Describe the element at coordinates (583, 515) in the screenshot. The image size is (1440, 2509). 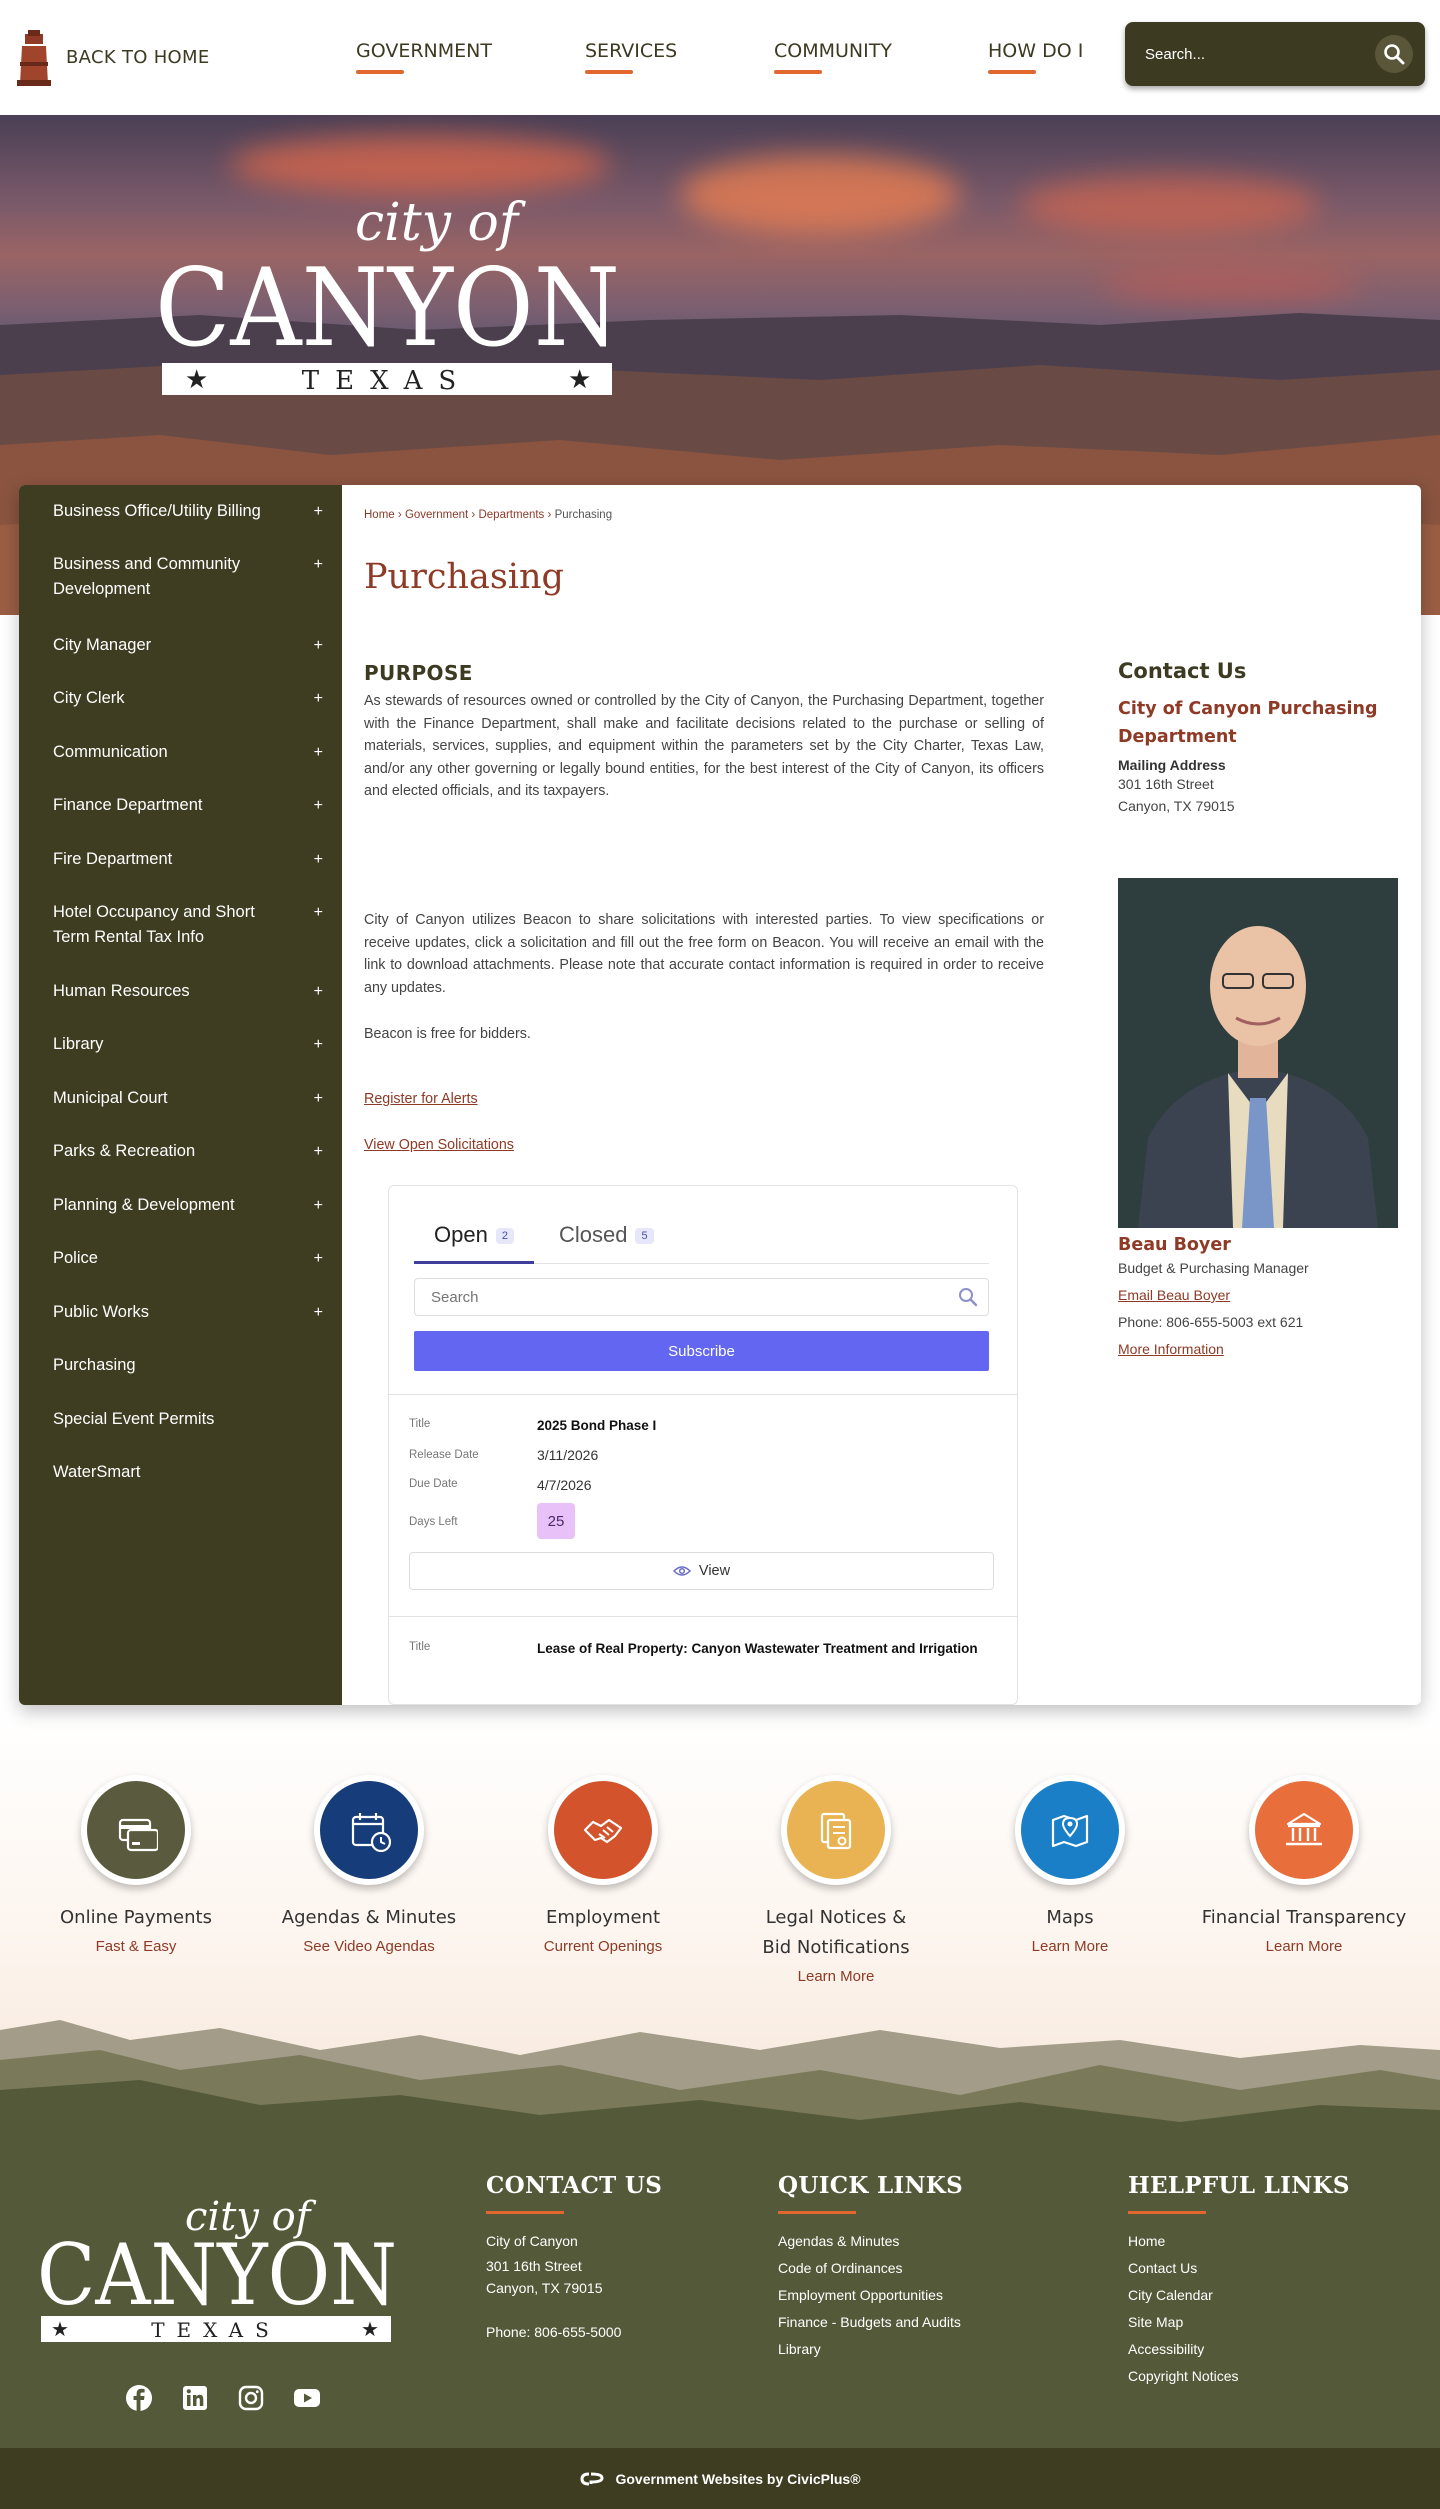
I see `breadcrumb-current: Purchasing` at that location.